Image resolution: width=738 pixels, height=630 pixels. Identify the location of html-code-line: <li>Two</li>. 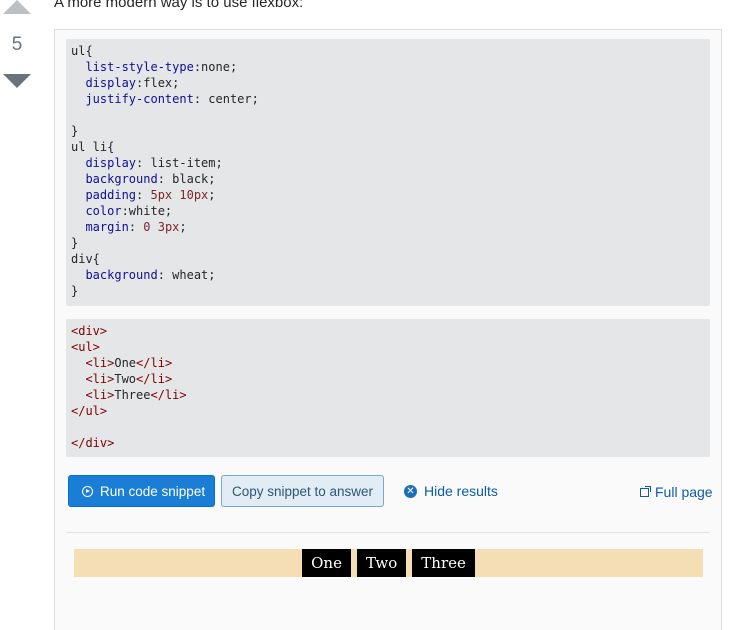
(129, 379).